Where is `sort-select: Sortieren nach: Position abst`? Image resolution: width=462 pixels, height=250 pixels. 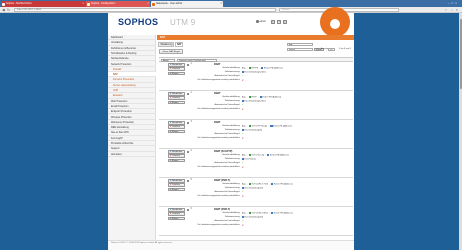
sort-select: Sortieren nach: Position abst is located at coordinates (197, 60).